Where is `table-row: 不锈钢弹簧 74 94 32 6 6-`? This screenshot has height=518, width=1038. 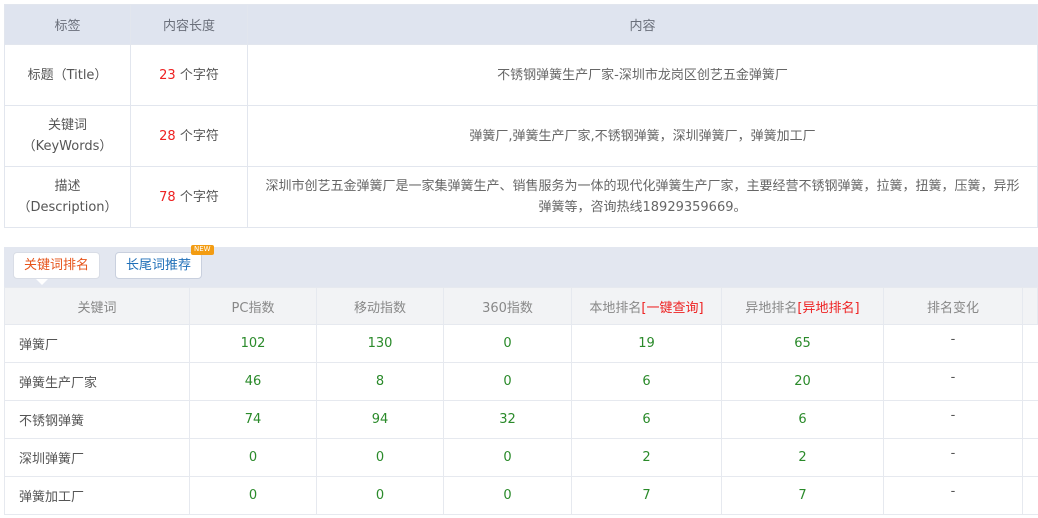
table-row: 不锈钢弹簧 74 94 32 6 6- is located at coordinates (521, 419).